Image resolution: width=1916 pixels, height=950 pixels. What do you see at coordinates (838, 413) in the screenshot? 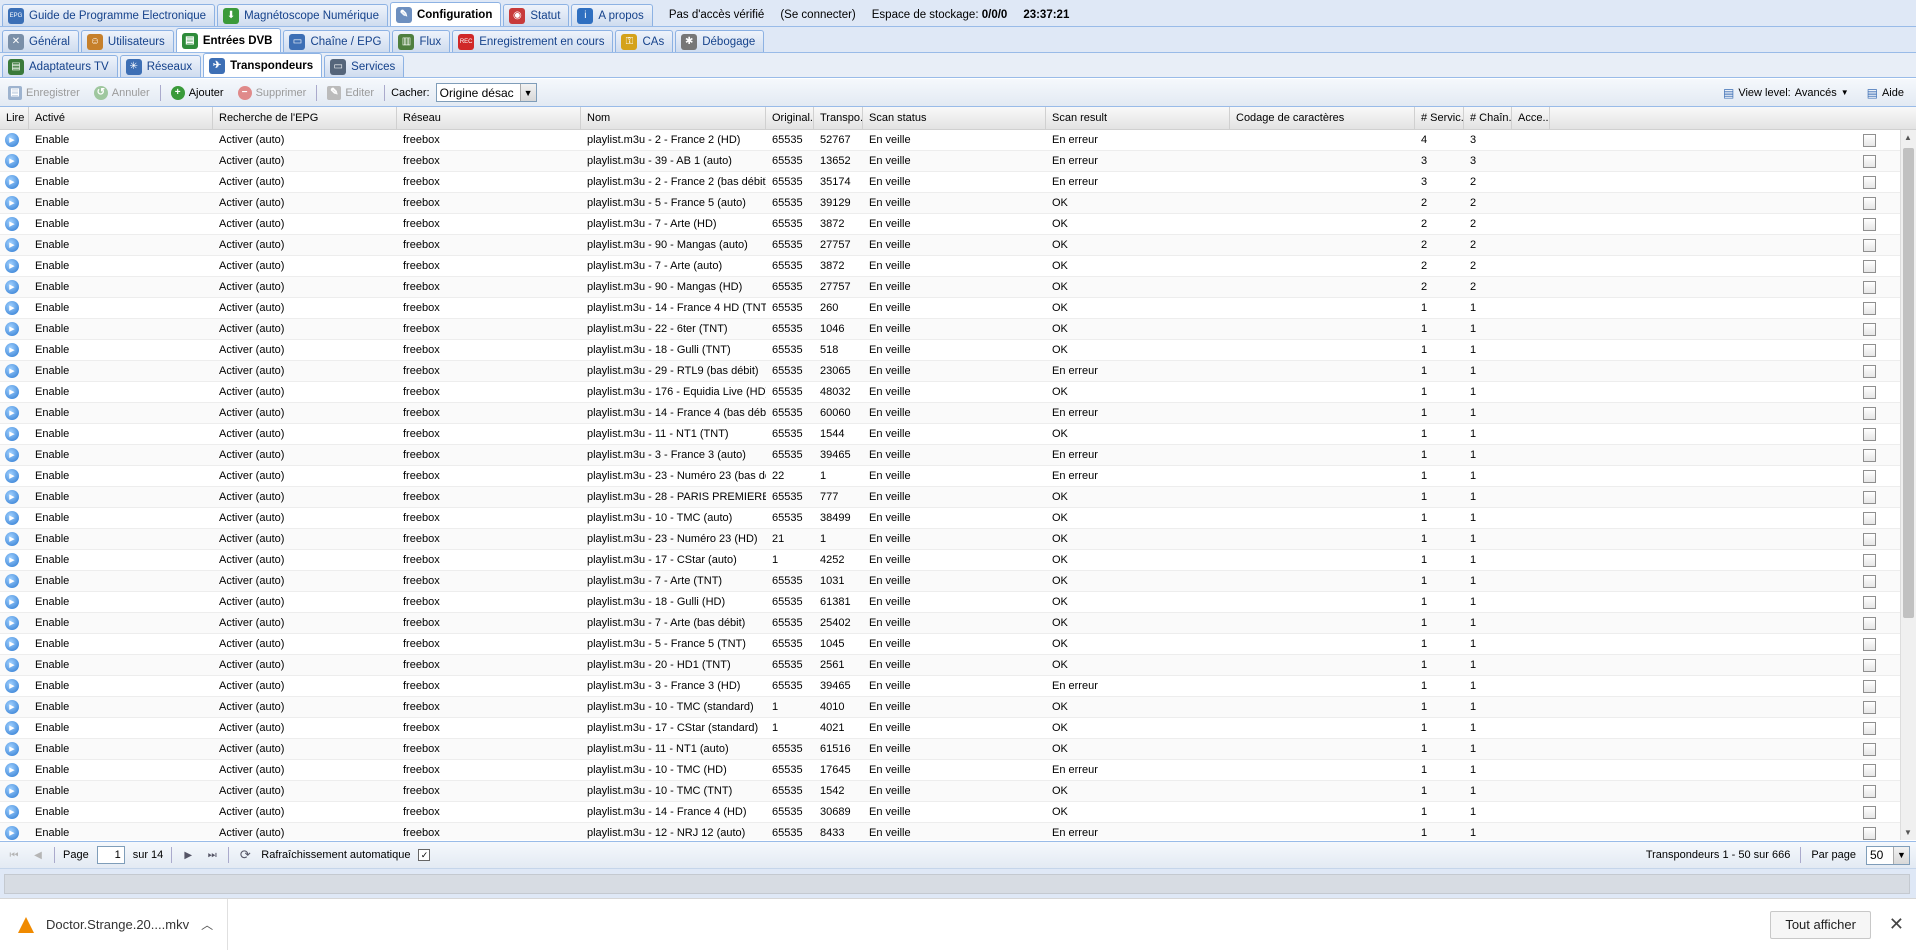
I see `transport-stream-id-cell: 60060` at bounding box center [838, 413].